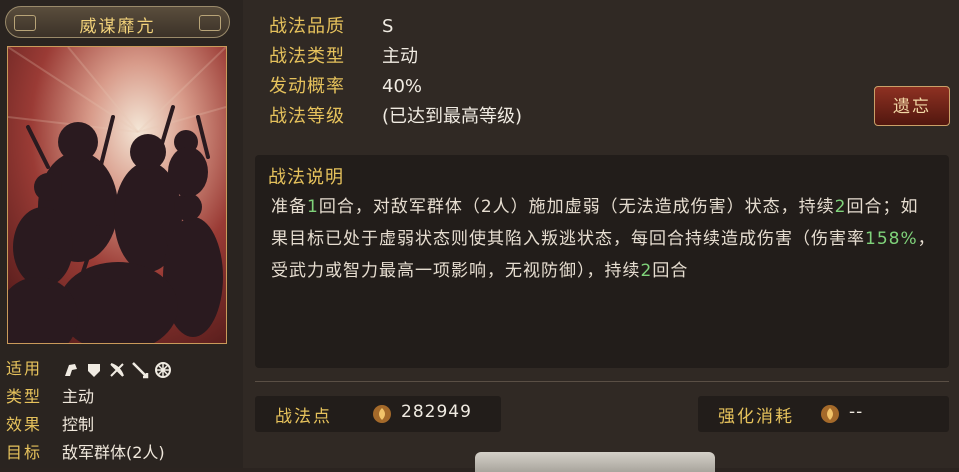 This screenshot has height=472, width=959. I want to click on skill-properties: 适用 类型 主动 效果 控制 目标 敌军群体(2人), so click(123, 411).